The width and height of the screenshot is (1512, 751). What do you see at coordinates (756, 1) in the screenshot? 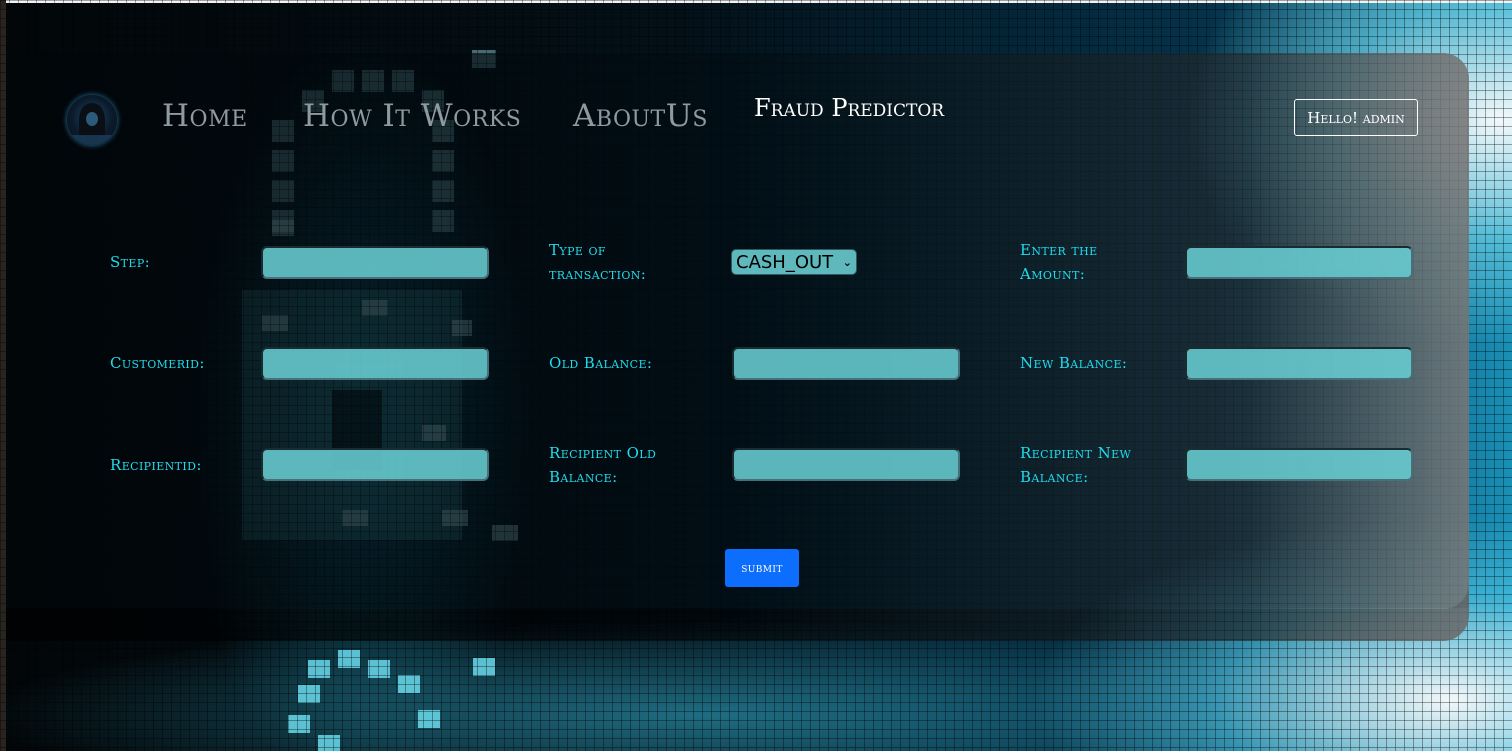
I see `top-border` at bounding box center [756, 1].